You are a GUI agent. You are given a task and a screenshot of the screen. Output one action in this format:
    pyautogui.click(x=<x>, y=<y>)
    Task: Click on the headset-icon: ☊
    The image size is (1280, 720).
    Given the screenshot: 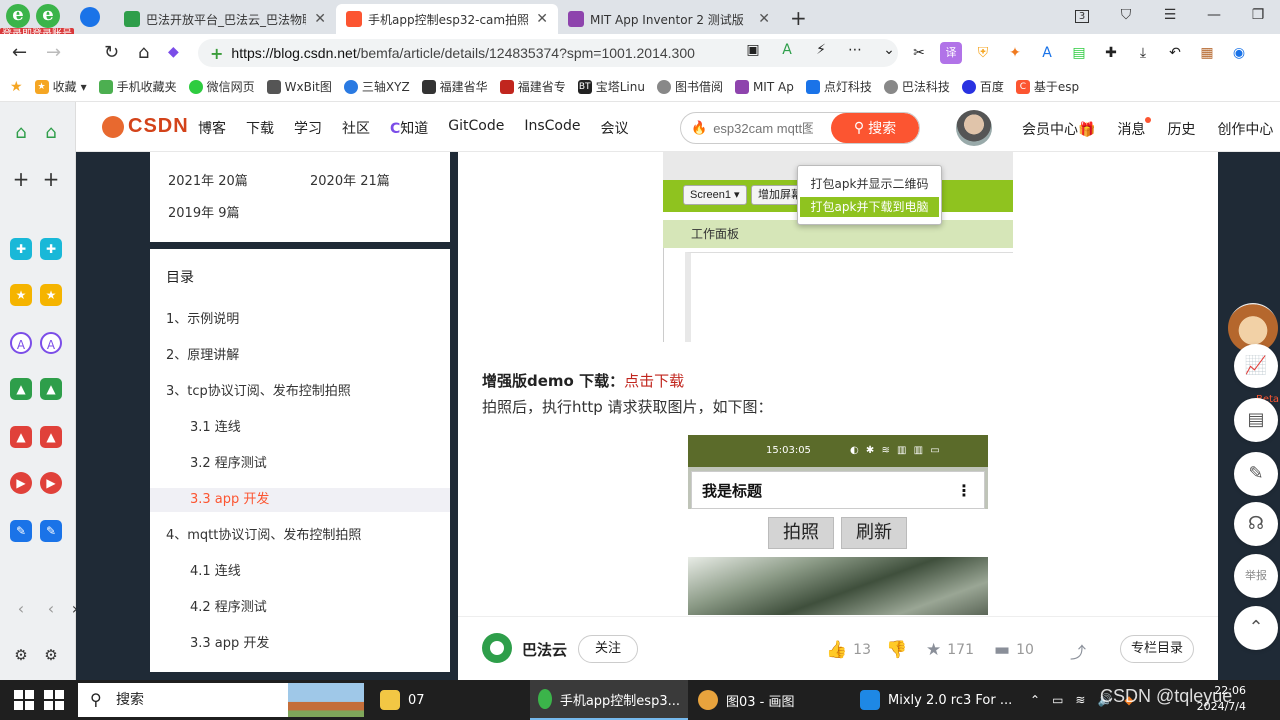 What is the action you would take?
    pyautogui.click(x=1256, y=524)
    